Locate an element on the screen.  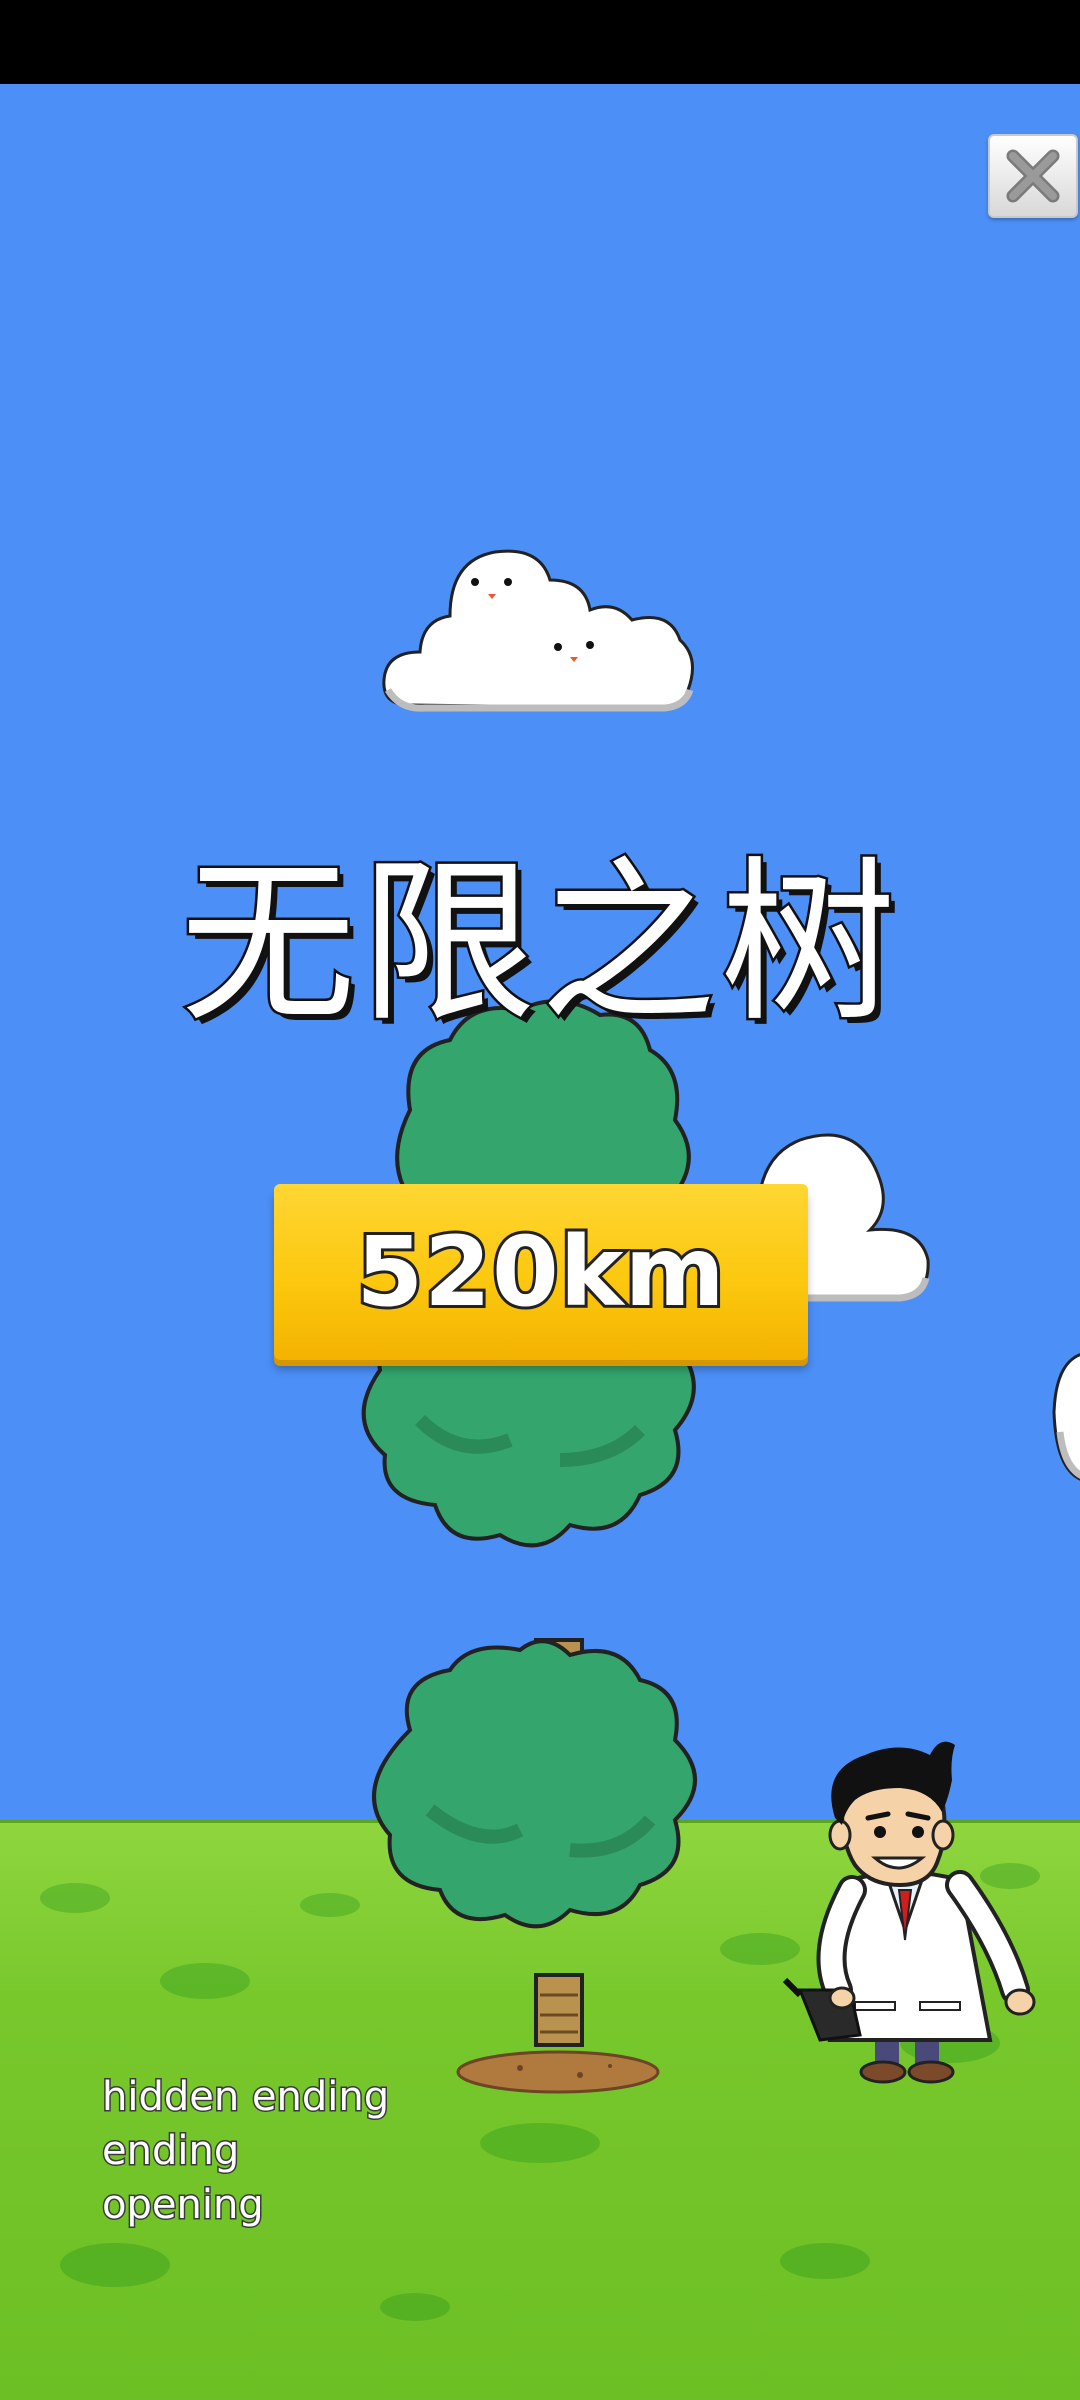
menu-item-hidden-ending: hidden ending is located at coordinates (245, 2097).